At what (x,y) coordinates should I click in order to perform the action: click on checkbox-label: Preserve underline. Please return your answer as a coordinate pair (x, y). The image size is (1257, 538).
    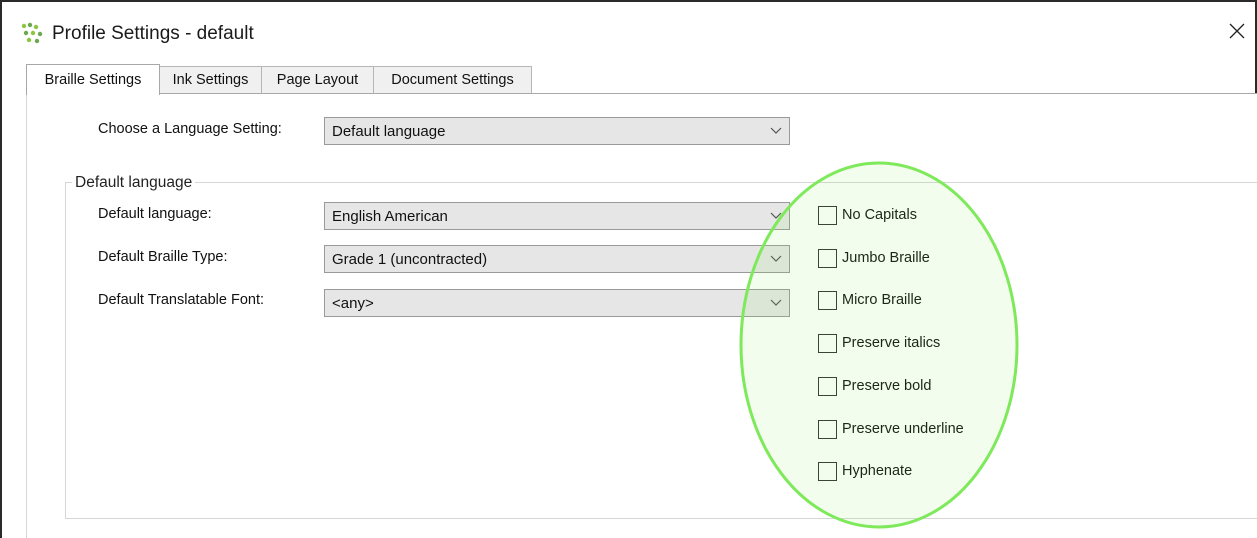
    Looking at the image, I should click on (903, 429).